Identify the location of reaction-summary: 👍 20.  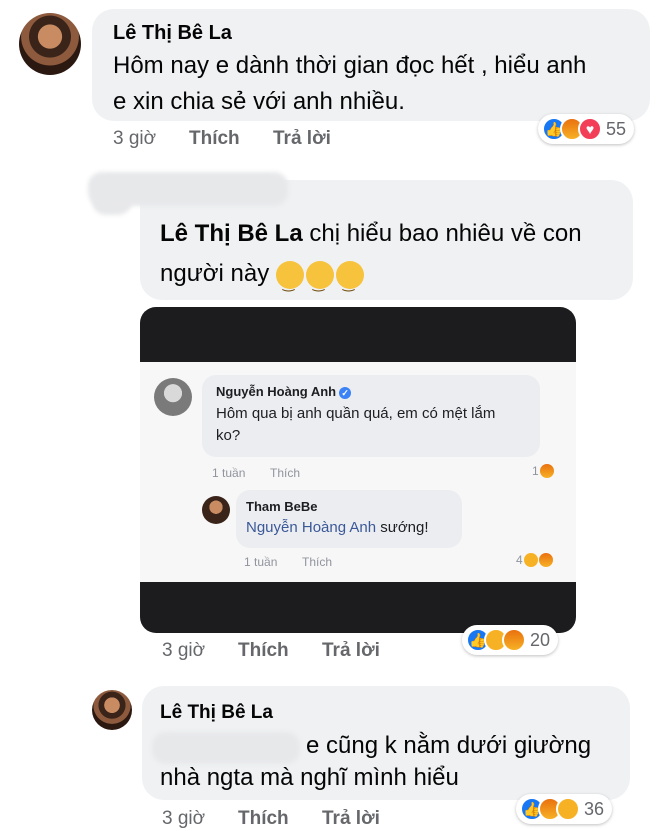
(510, 640).